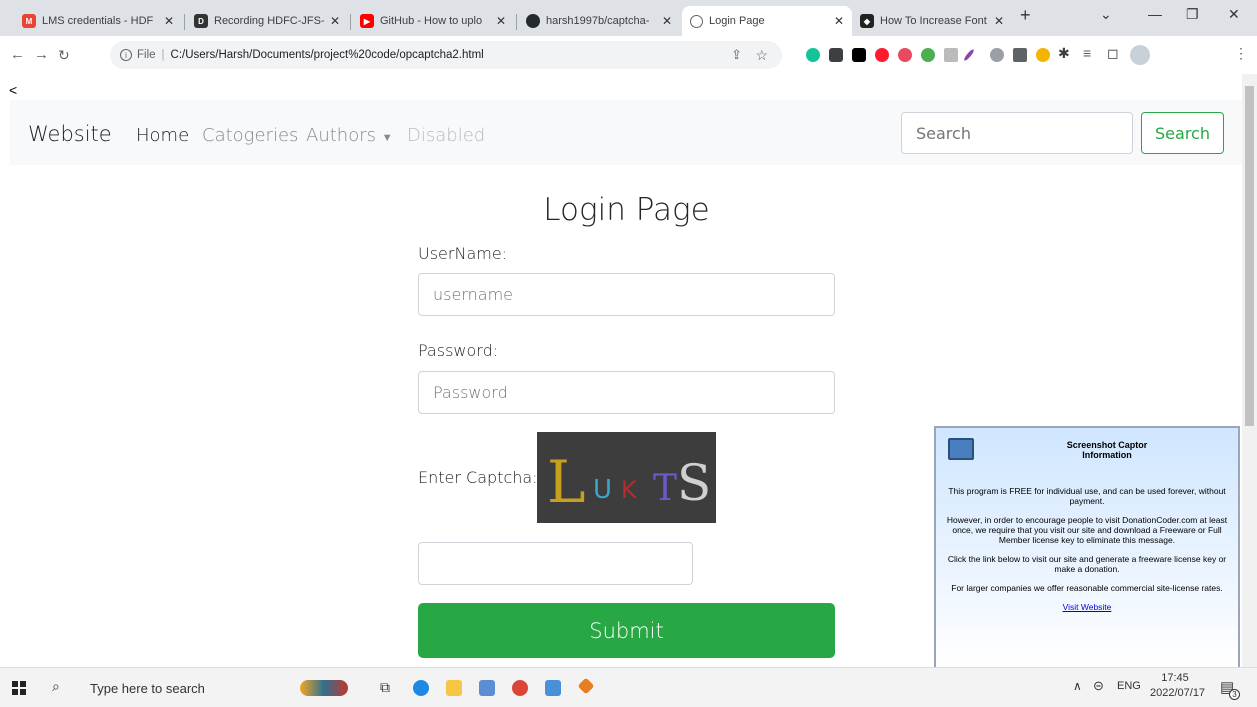  Describe the element at coordinates (387, 137) in the screenshot. I see `caret-down-icon: ▼` at that location.